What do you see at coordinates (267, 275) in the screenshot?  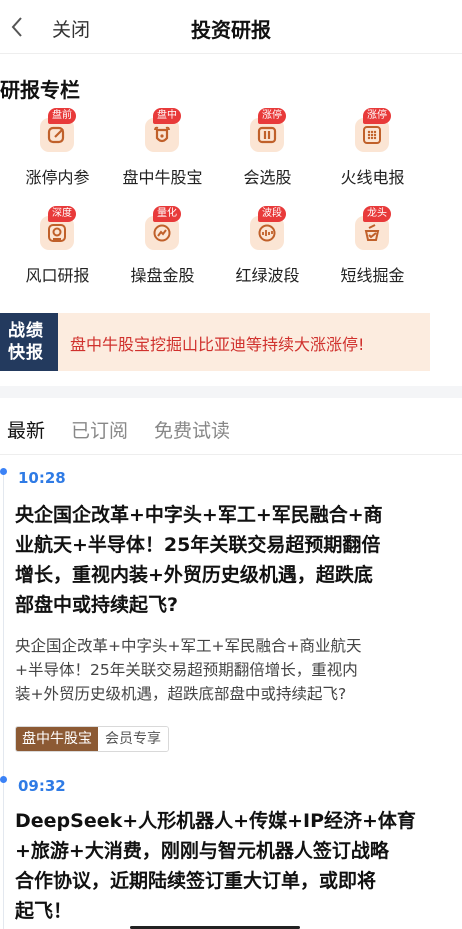 I see `item-label: 红绿波段` at bounding box center [267, 275].